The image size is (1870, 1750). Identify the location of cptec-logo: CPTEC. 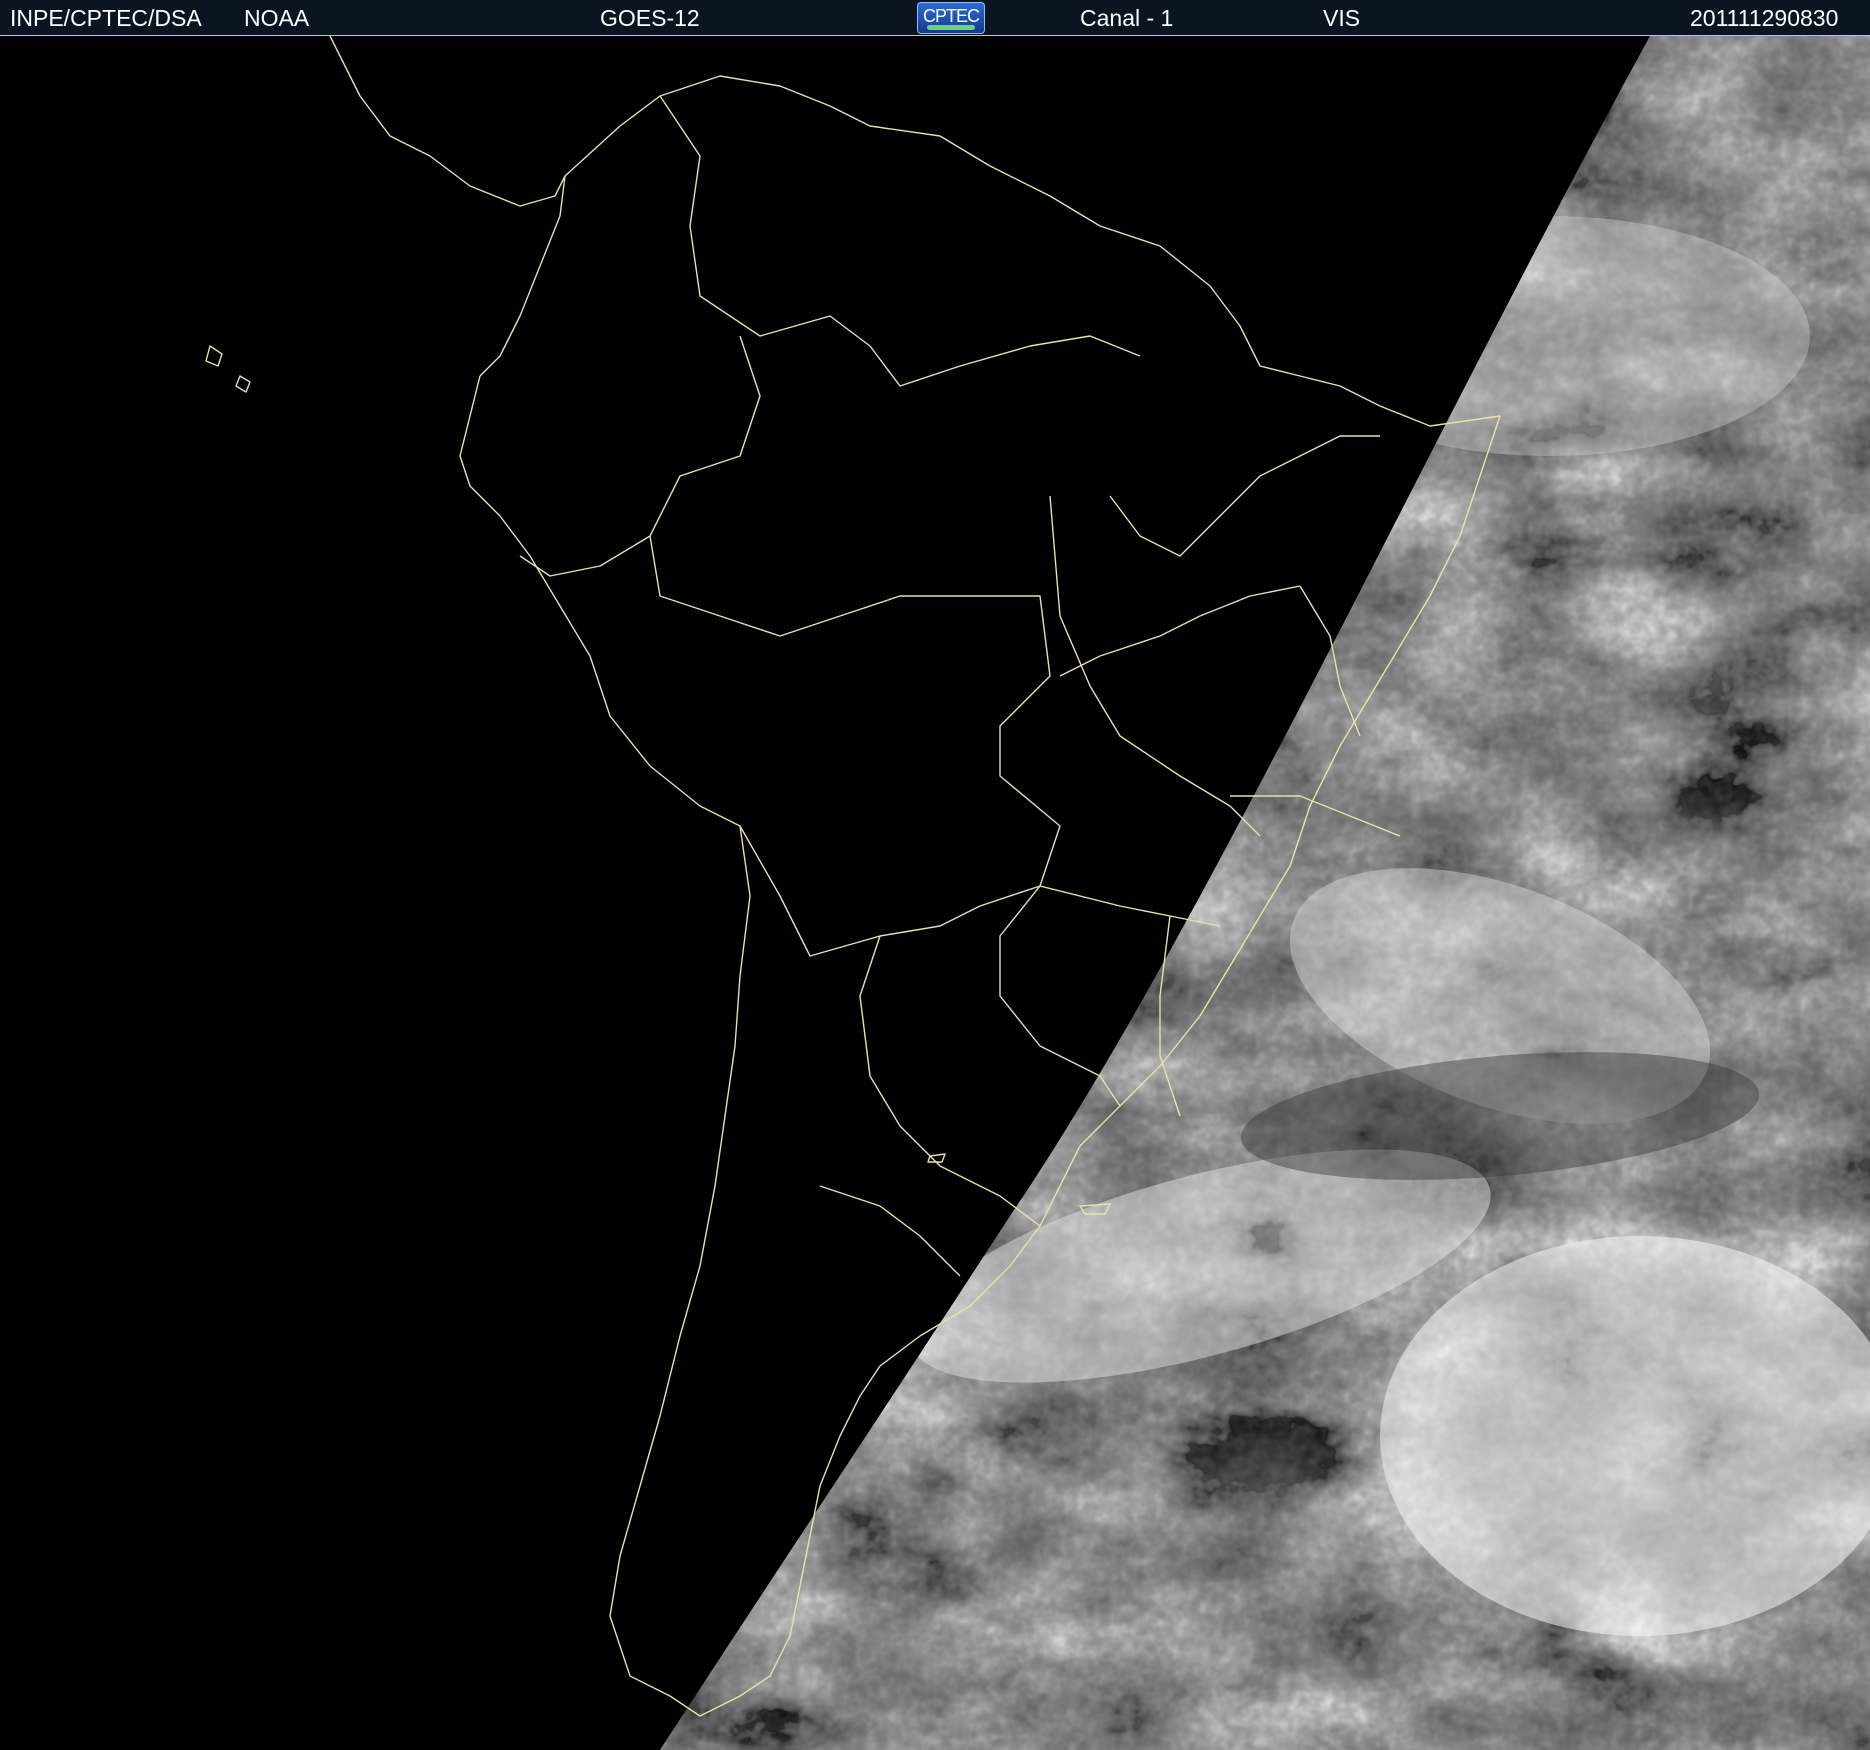
(951, 18).